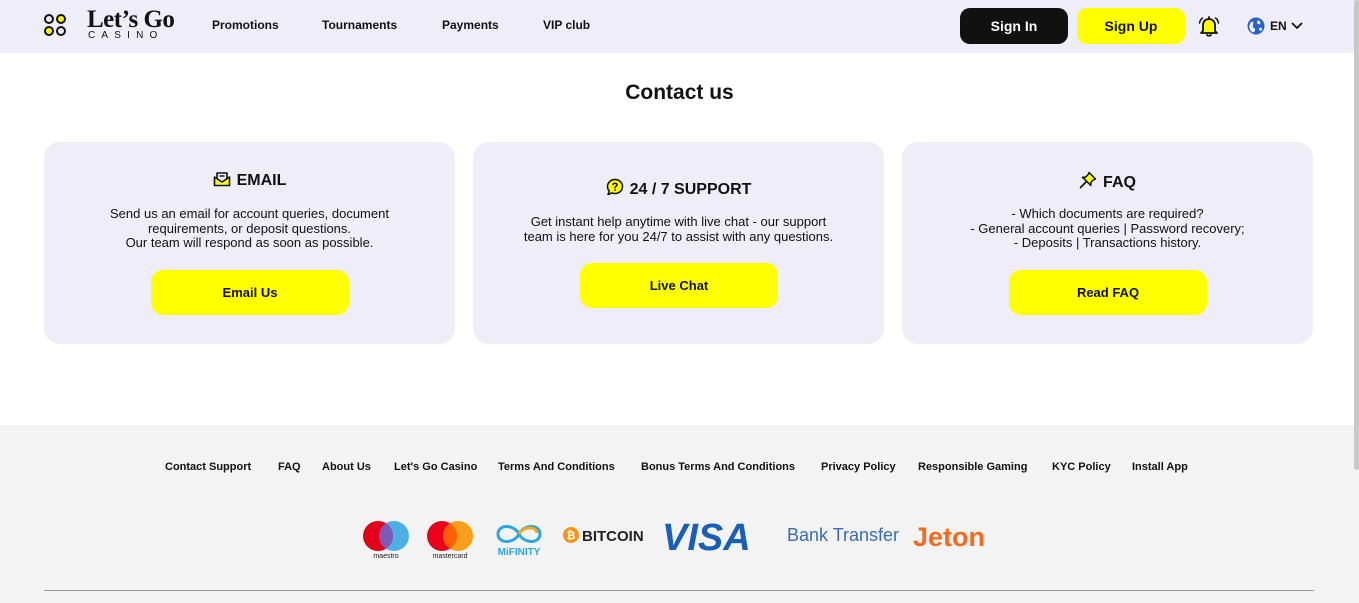 The height and width of the screenshot is (603, 1359). What do you see at coordinates (470, 25) in the screenshot?
I see `nav-payments: Payments` at bounding box center [470, 25].